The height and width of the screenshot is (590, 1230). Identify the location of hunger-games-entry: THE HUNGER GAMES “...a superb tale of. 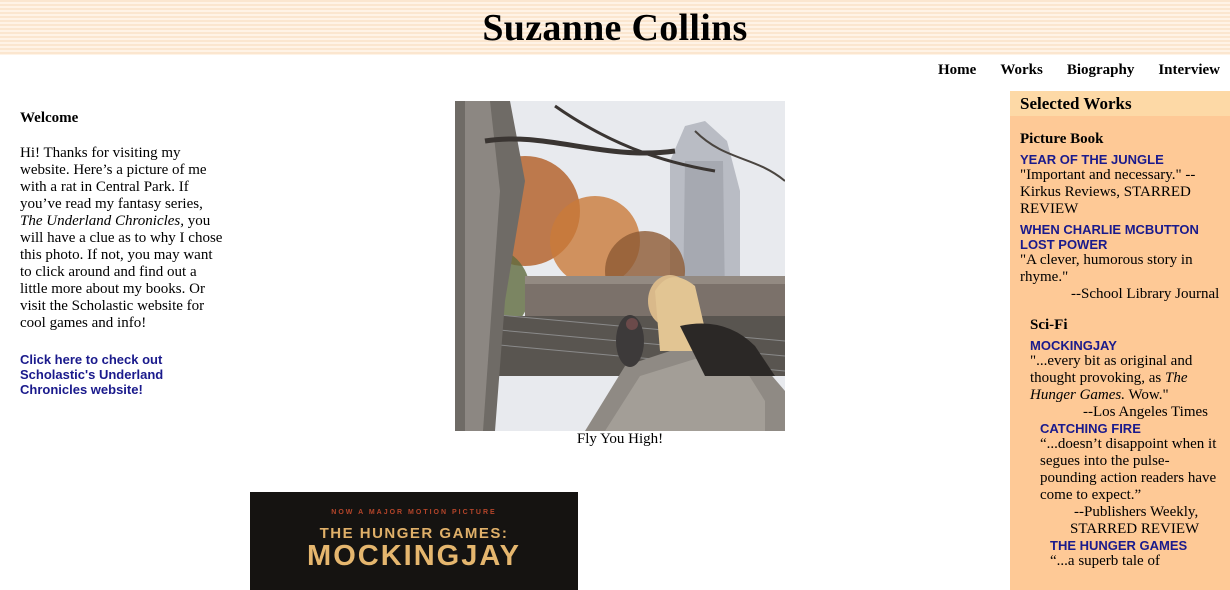
(1130, 554).